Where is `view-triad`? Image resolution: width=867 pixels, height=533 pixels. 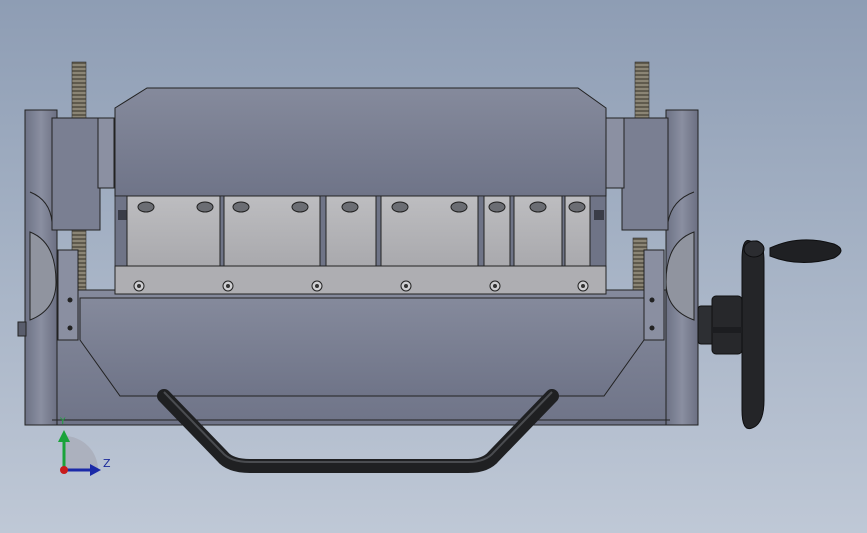
view-triad is located at coordinates (79, 453).